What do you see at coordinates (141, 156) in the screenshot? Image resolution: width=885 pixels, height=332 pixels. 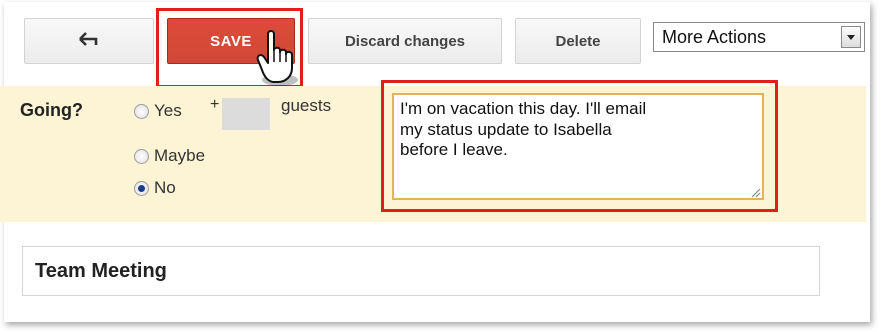 I see `radio-maybe` at bounding box center [141, 156].